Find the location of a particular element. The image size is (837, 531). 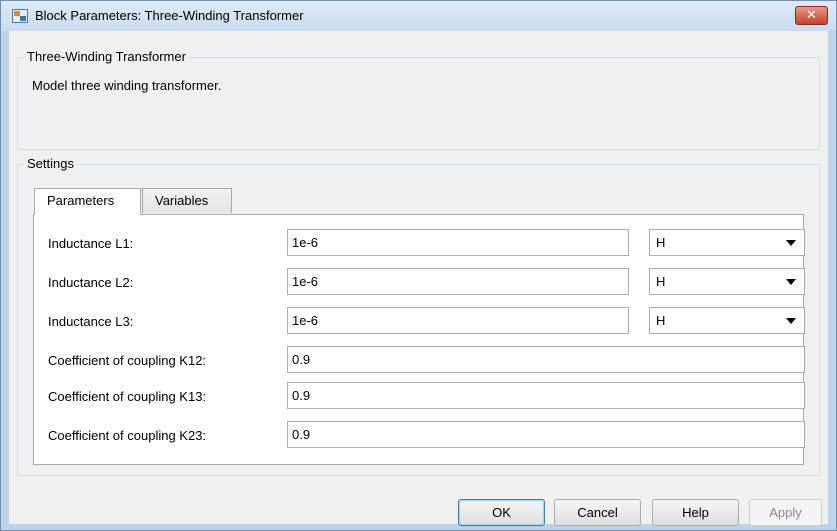

inductance-l1-label: Inductance L1: is located at coordinates (91, 243).